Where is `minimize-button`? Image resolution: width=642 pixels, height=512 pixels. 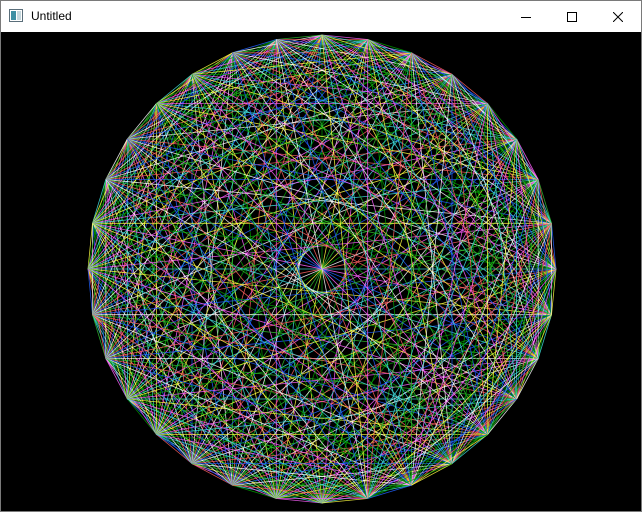
minimize-button is located at coordinates (526, 16).